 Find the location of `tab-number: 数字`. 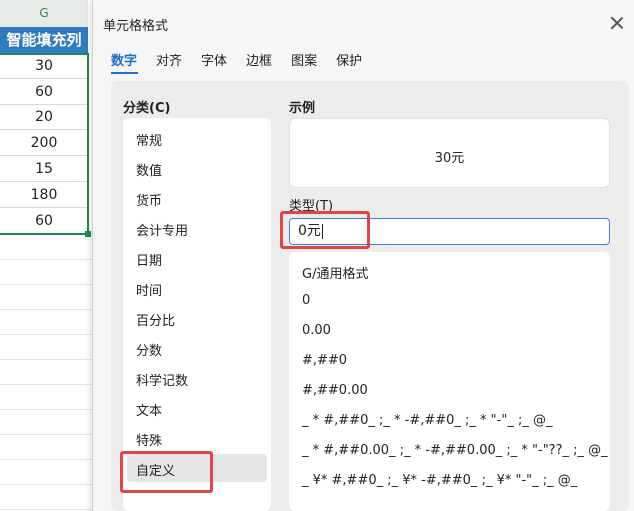

tab-number: 数字 is located at coordinates (124, 61).